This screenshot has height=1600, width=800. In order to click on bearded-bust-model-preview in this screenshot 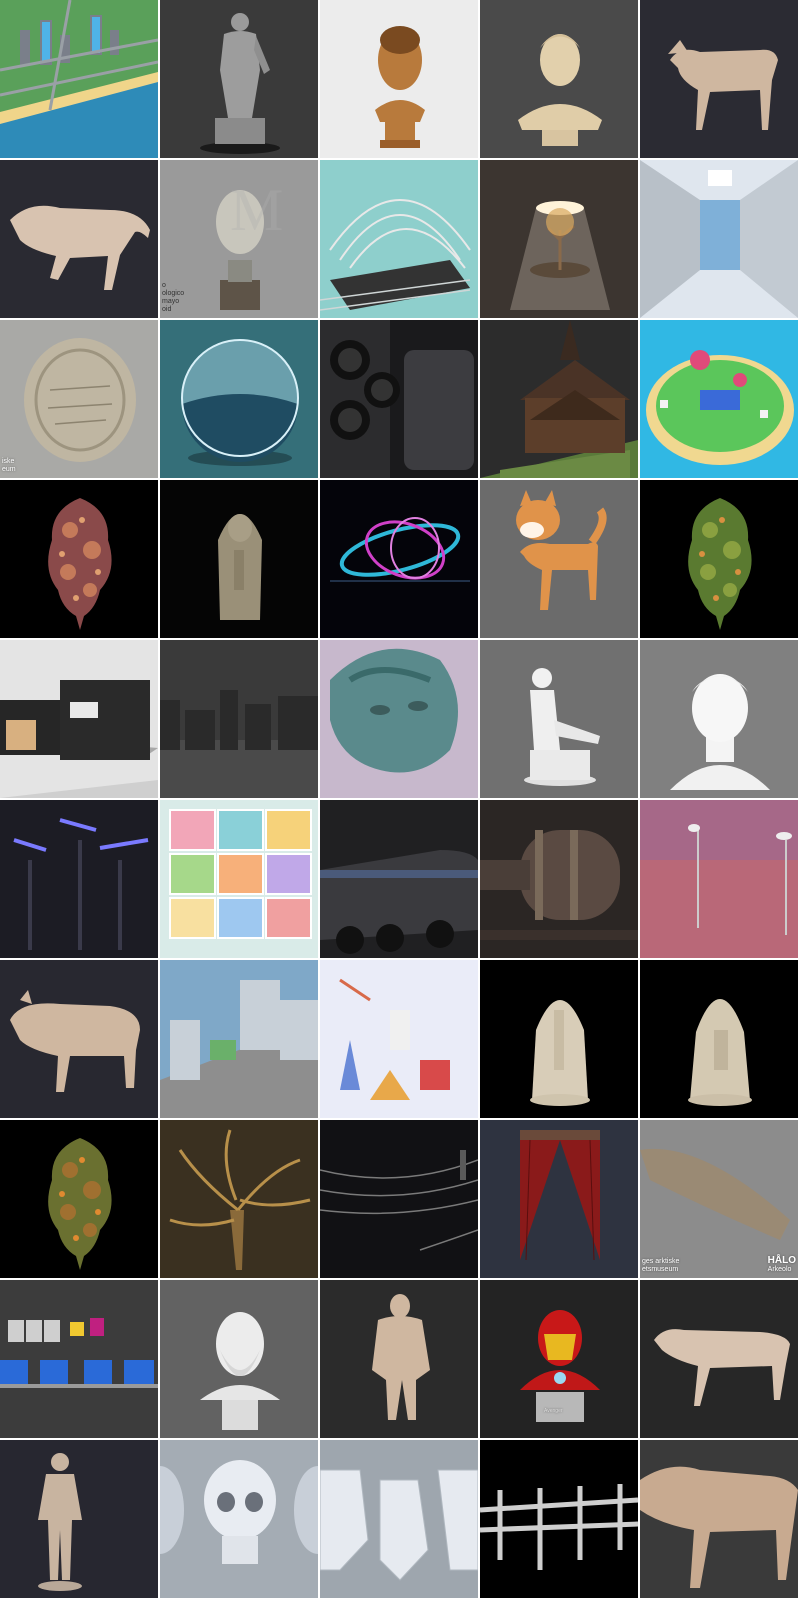, I will do `click(240, 1371)`.